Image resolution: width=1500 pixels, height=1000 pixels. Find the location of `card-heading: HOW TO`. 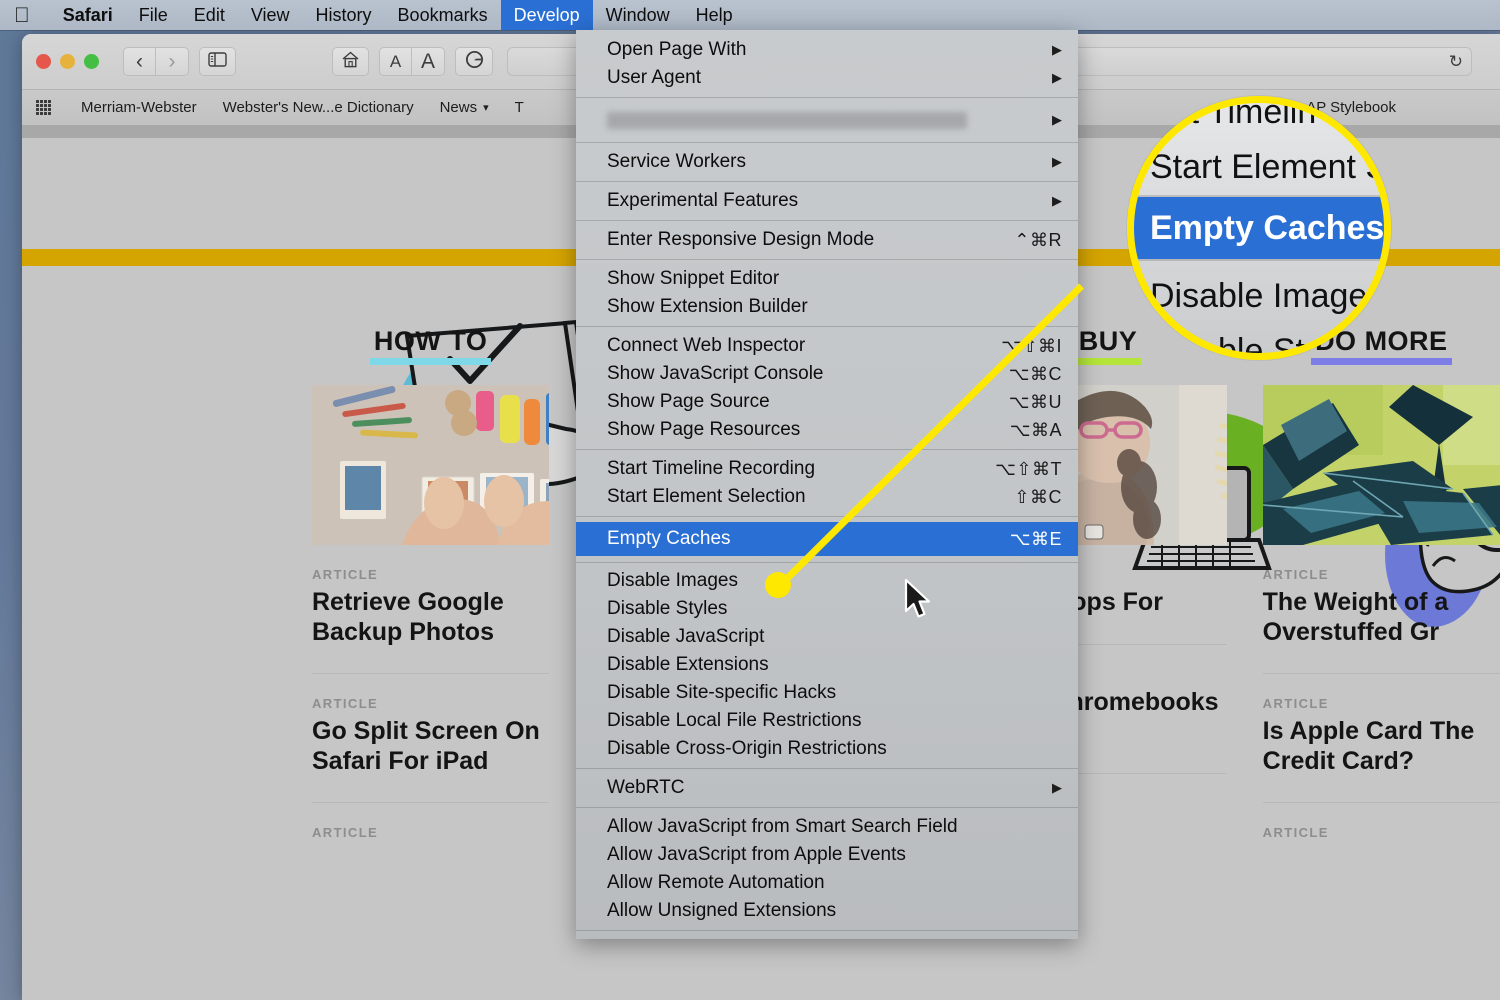

card-heading: HOW TO is located at coordinates (430, 346).